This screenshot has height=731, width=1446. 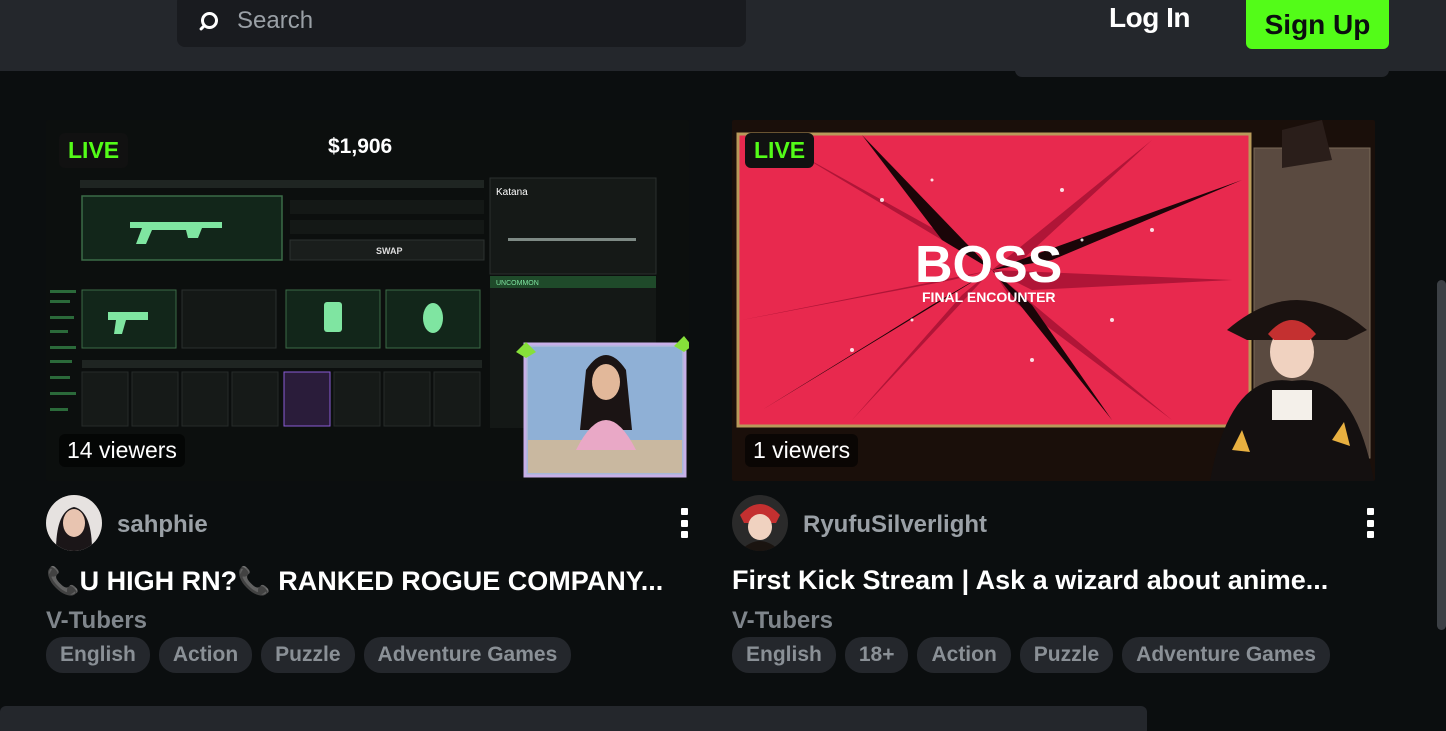 What do you see at coordinates (122, 450) in the screenshot?
I see `viewer-count: 14 viewers` at bounding box center [122, 450].